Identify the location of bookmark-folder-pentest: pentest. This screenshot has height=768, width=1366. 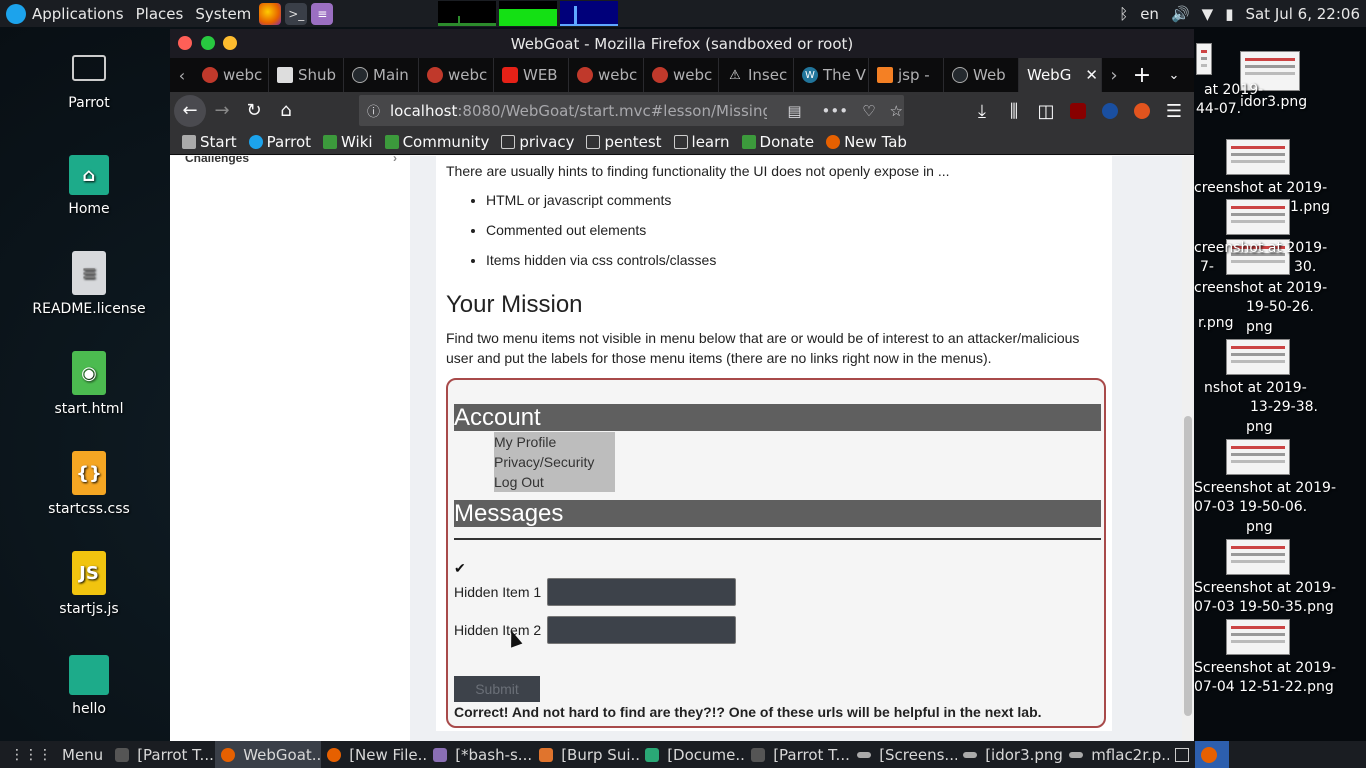
(623, 142).